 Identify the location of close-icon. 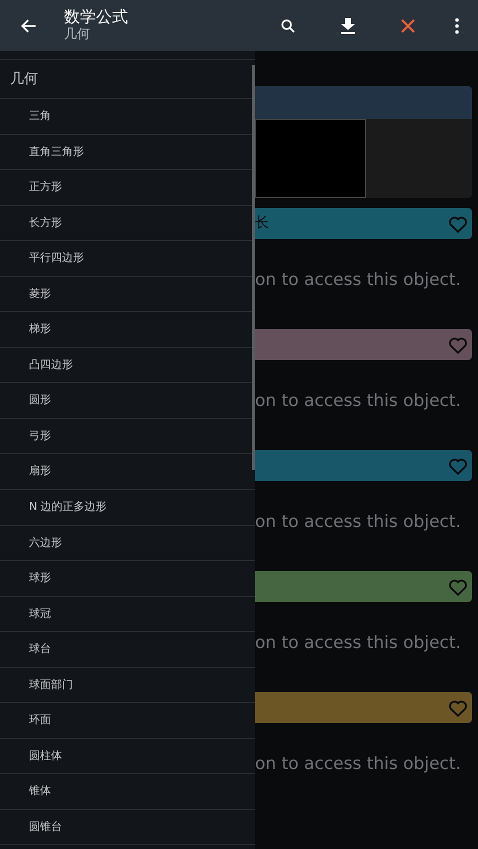
(408, 25).